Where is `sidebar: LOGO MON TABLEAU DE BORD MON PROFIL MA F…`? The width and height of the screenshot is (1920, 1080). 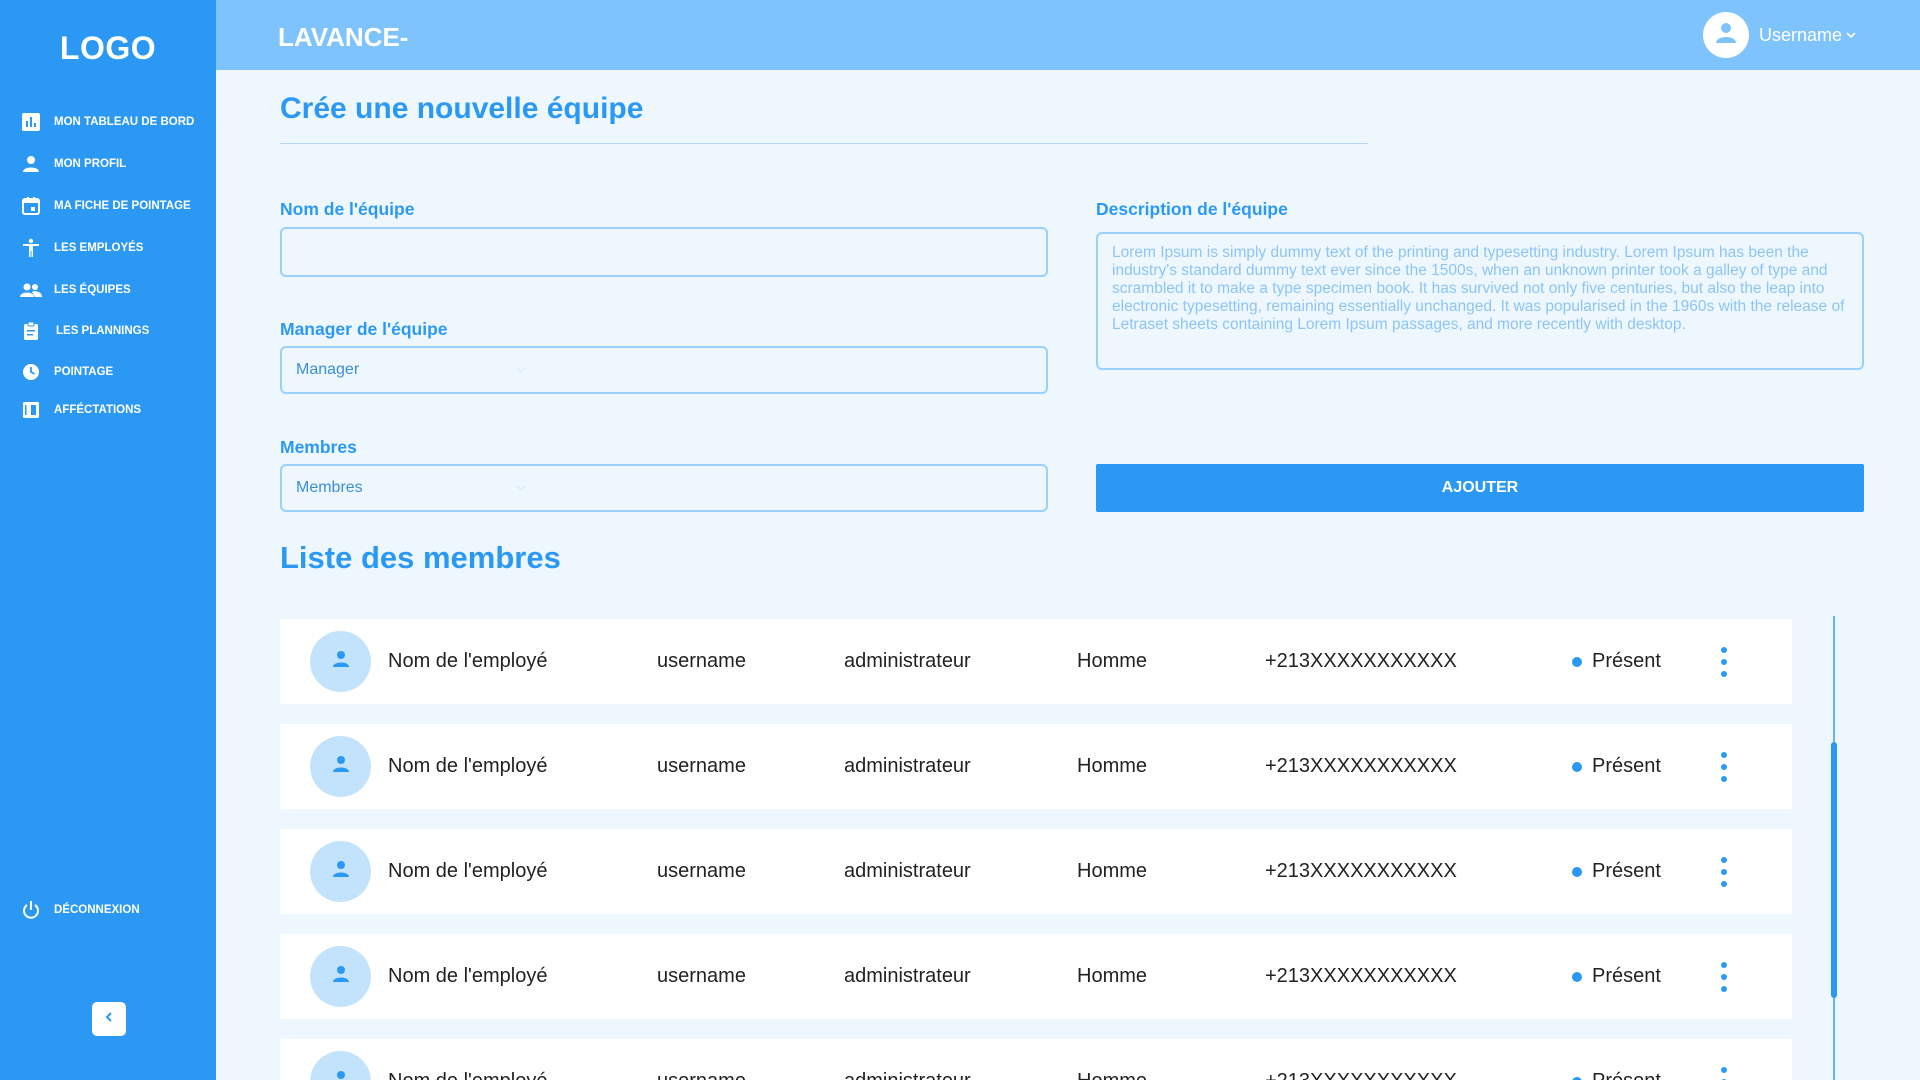
sidebar: LOGO MON TABLEAU DE BORD MON PROFIL MA F… is located at coordinates (108, 540).